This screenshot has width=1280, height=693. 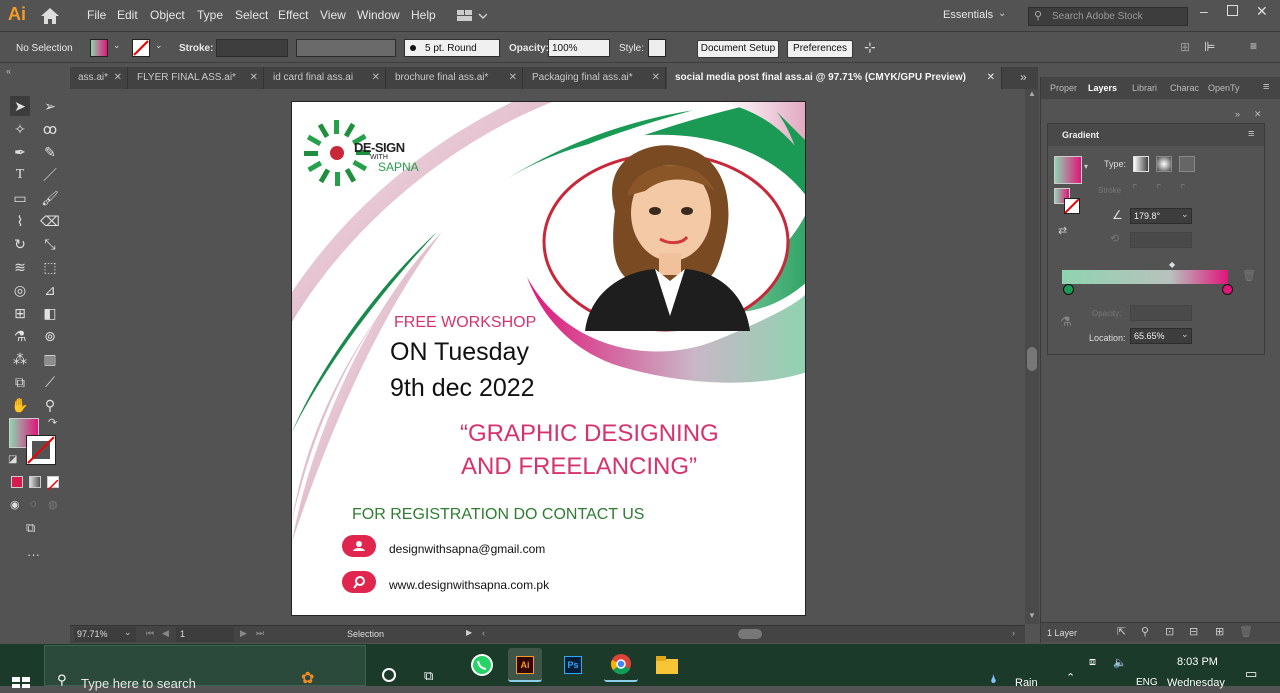 I want to click on blend-tool-icon: ⊚, so click(x=50, y=336).